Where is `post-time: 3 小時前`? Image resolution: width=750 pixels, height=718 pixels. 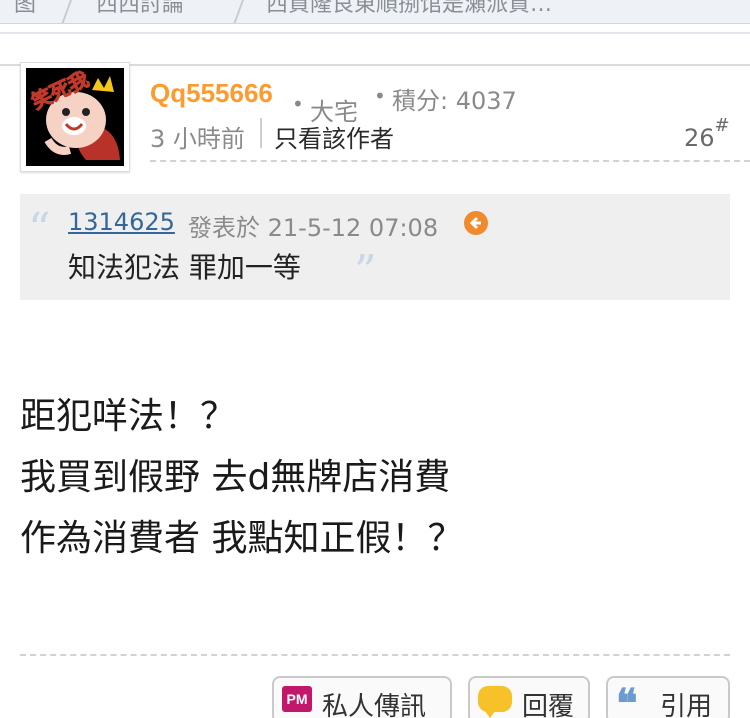 post-time: 3 小時前 is located at coordinates (197, 139).